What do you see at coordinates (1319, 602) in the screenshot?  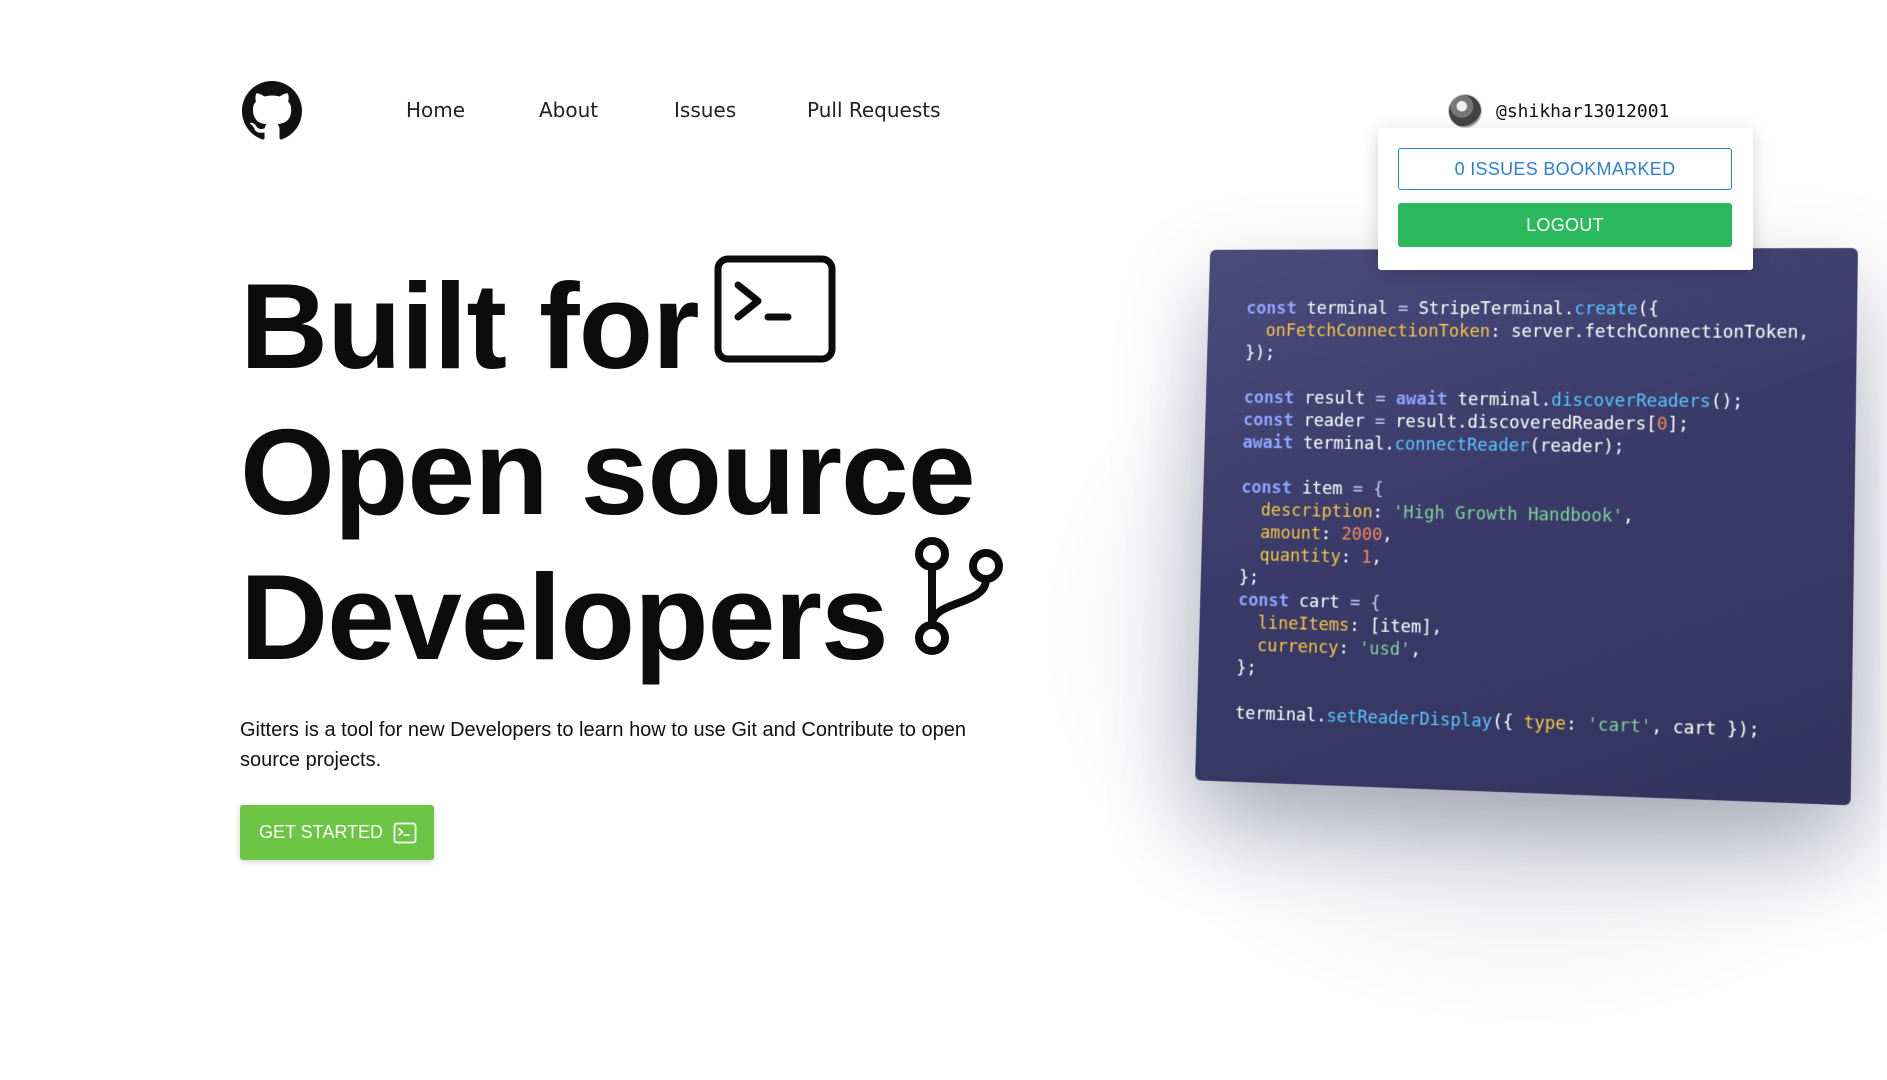 I see `code-token: cart` at bounding box center [1319, 602].